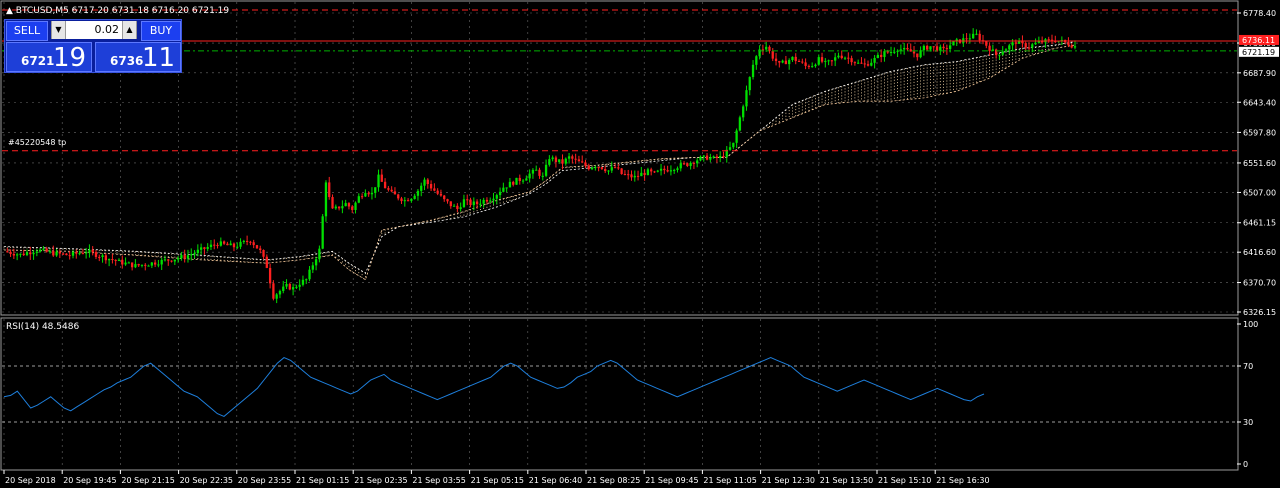 This screenshot has width=1280, height=488. I want to click on buy-price-button: 6736 11, so click(138, 57).